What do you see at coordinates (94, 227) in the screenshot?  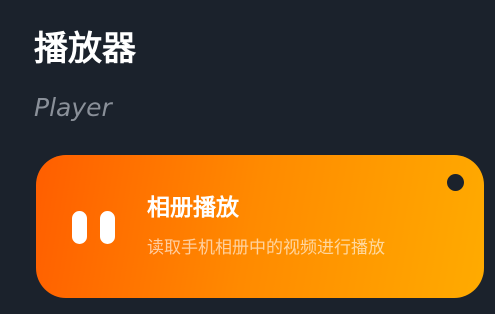 I see `pause-icon` at bounding box center [94, 227].